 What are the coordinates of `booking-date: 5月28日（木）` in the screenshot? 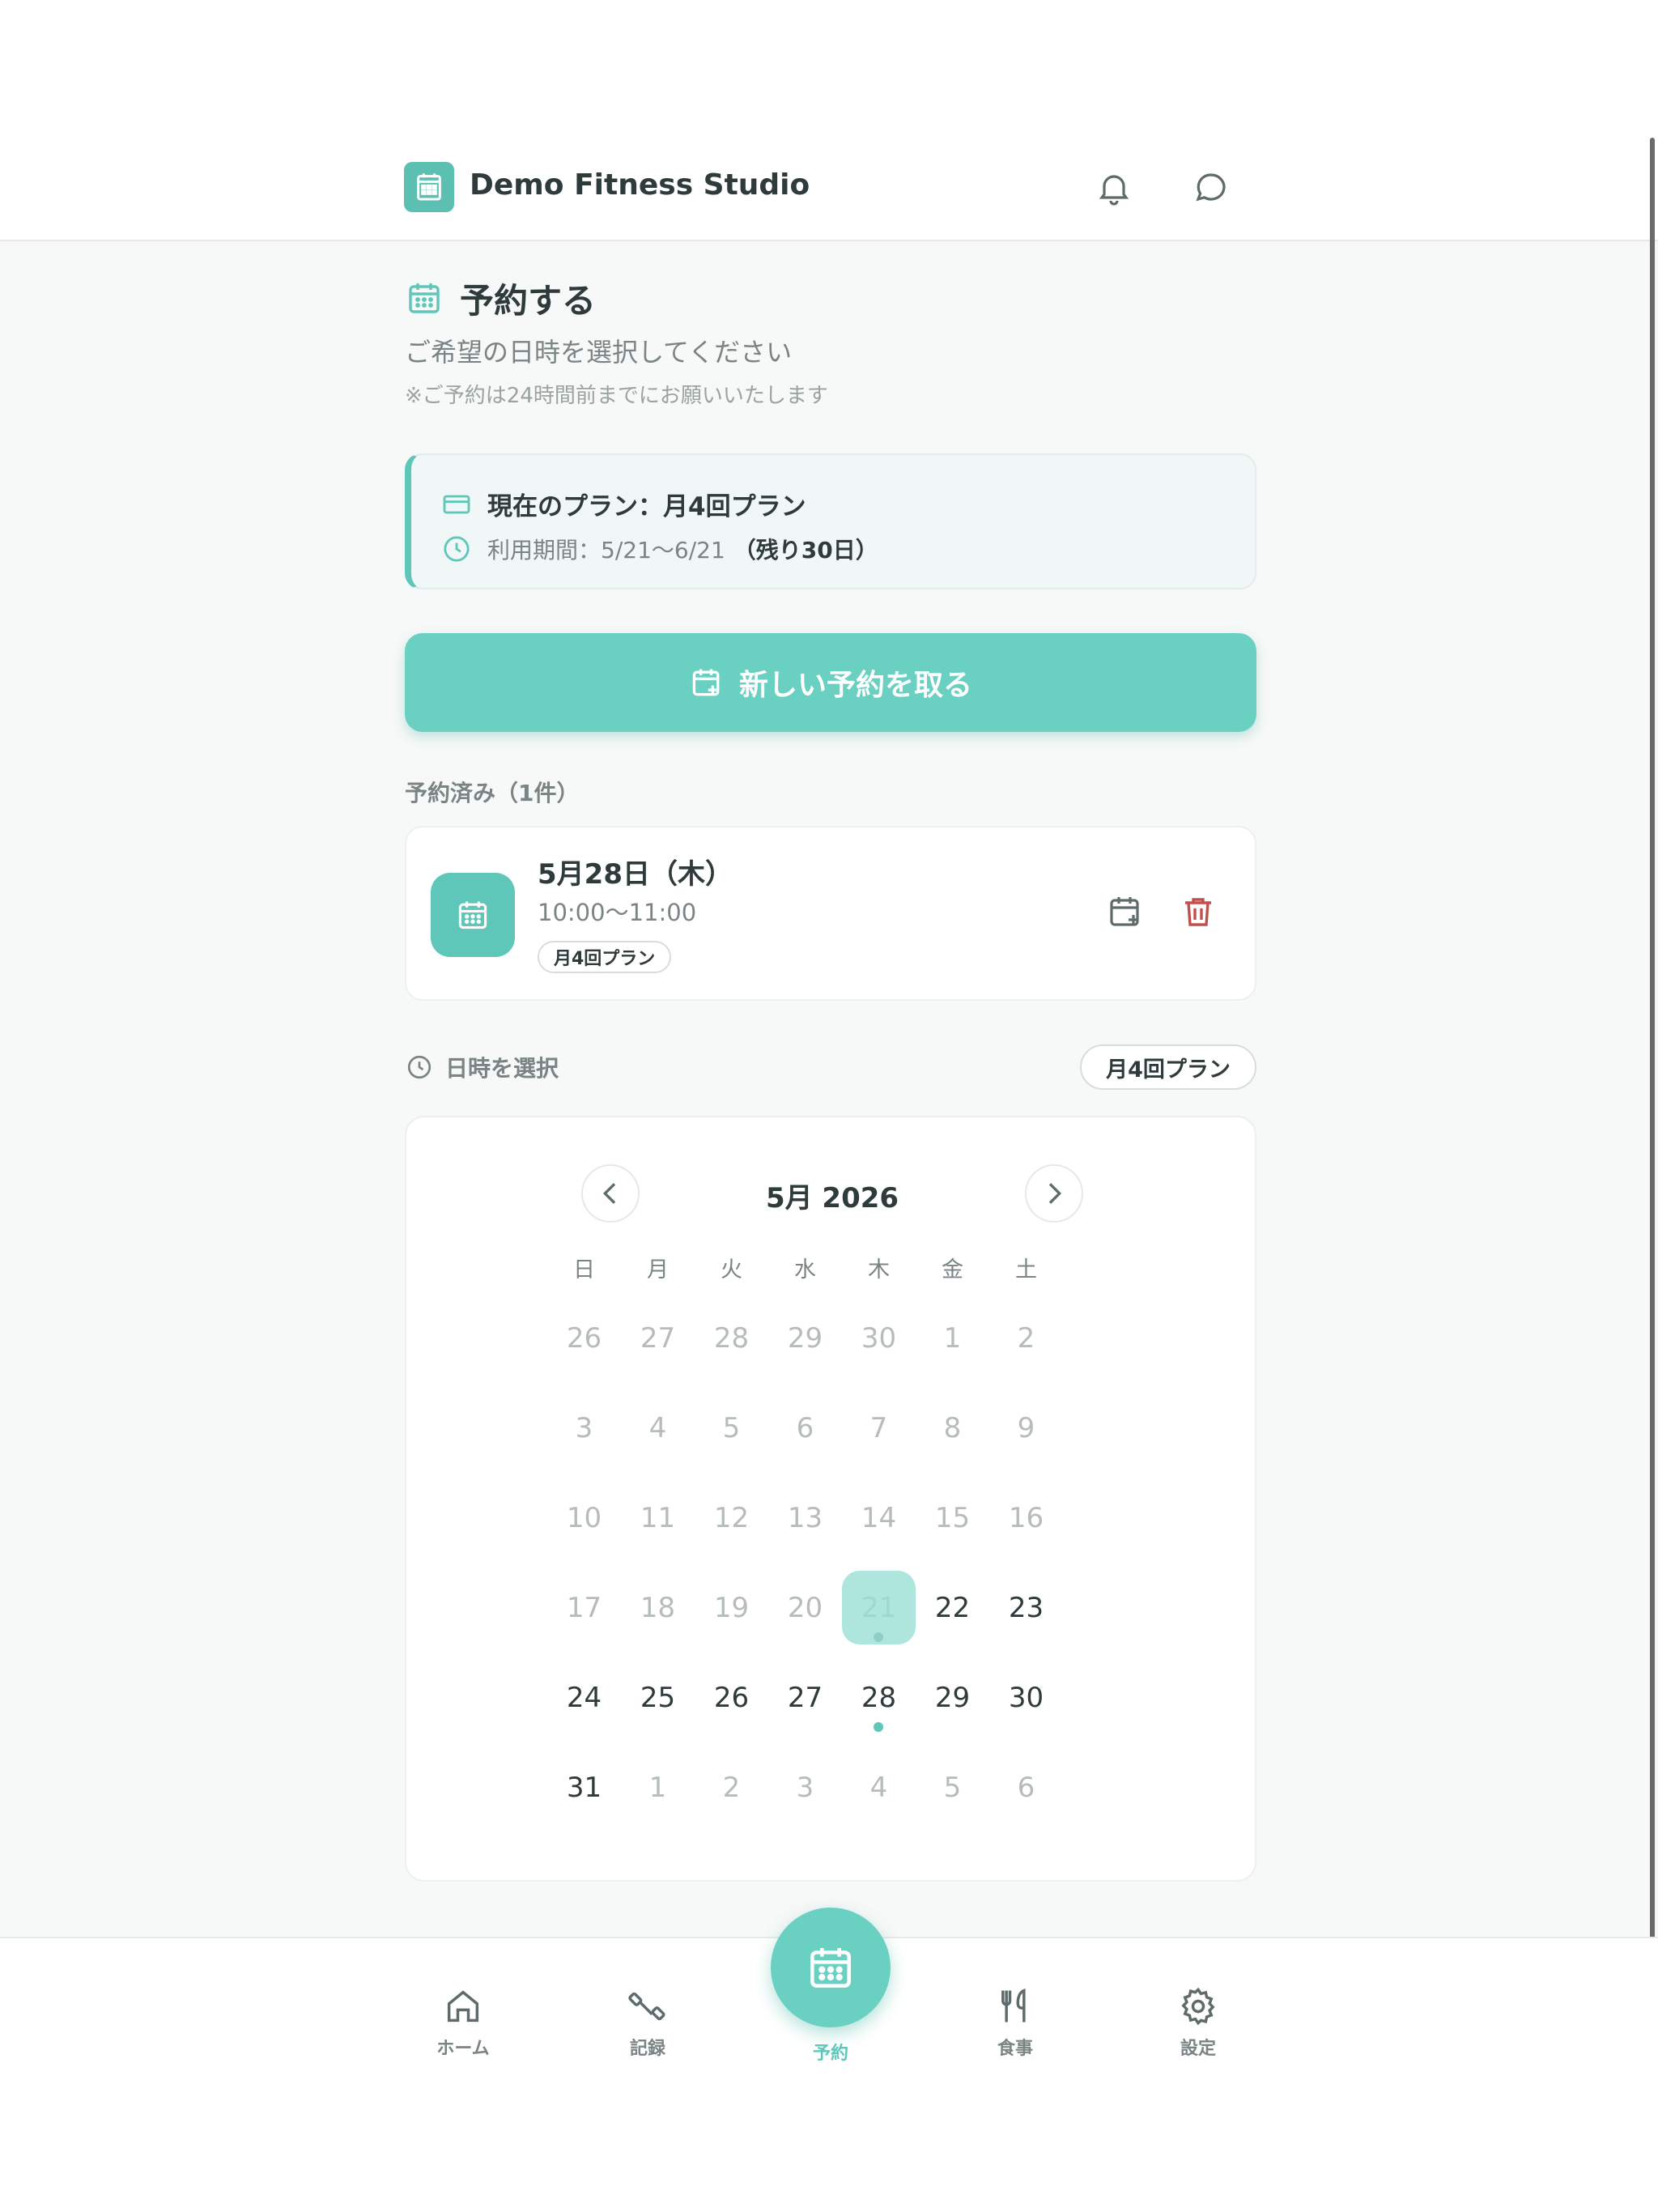 It's located at (635, 875).